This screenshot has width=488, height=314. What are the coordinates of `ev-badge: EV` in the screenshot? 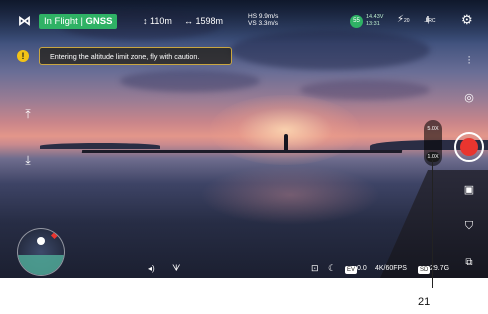 It's located at (351, 270).